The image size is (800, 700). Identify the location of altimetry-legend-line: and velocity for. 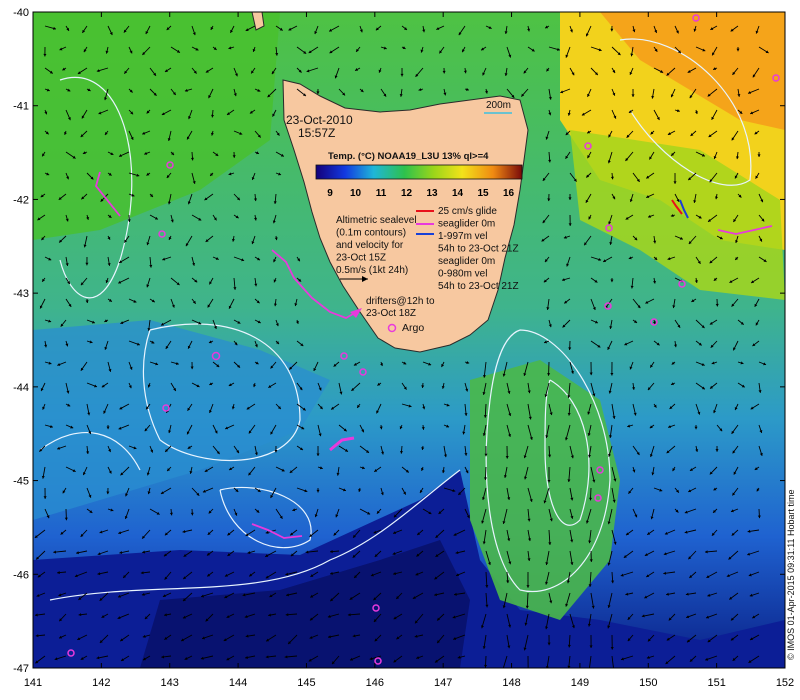
(370, 245).